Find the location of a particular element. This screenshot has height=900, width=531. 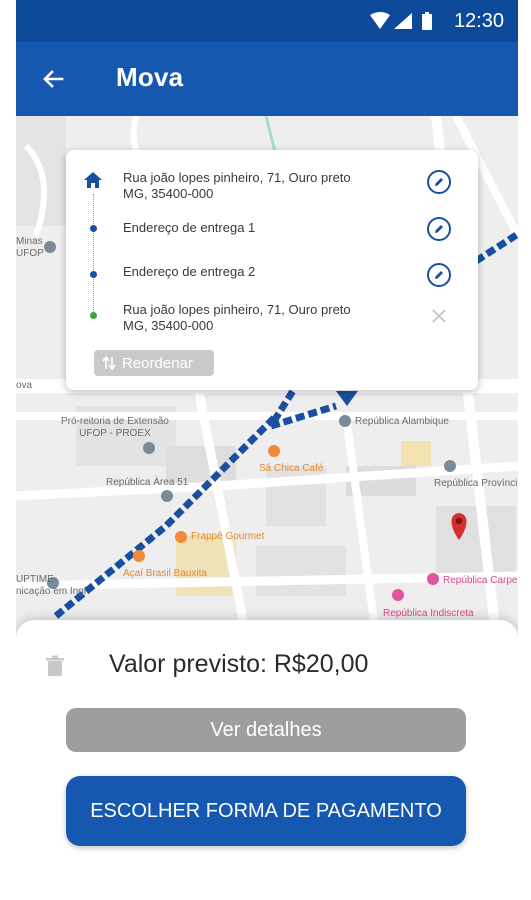

arrow-left-icon is located at coordinates (53, 79).